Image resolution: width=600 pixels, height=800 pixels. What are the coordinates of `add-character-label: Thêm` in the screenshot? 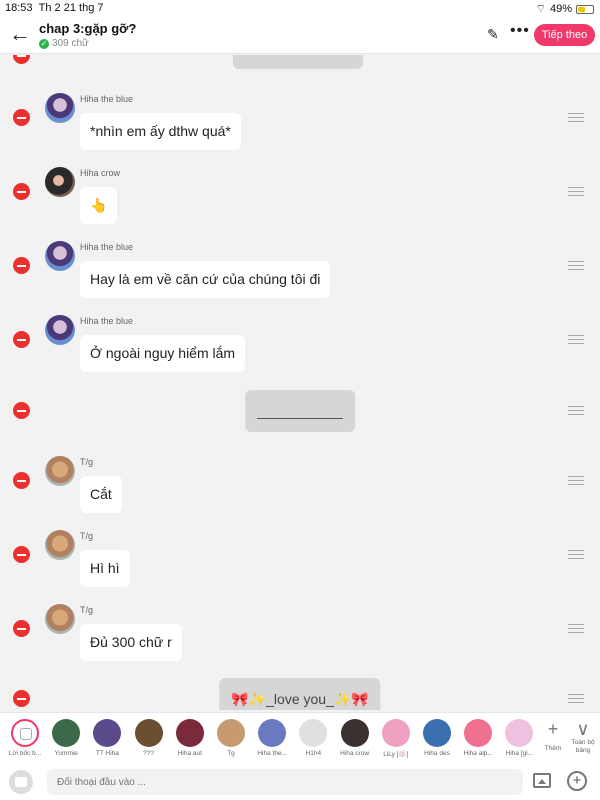 It's located at (553, 748).